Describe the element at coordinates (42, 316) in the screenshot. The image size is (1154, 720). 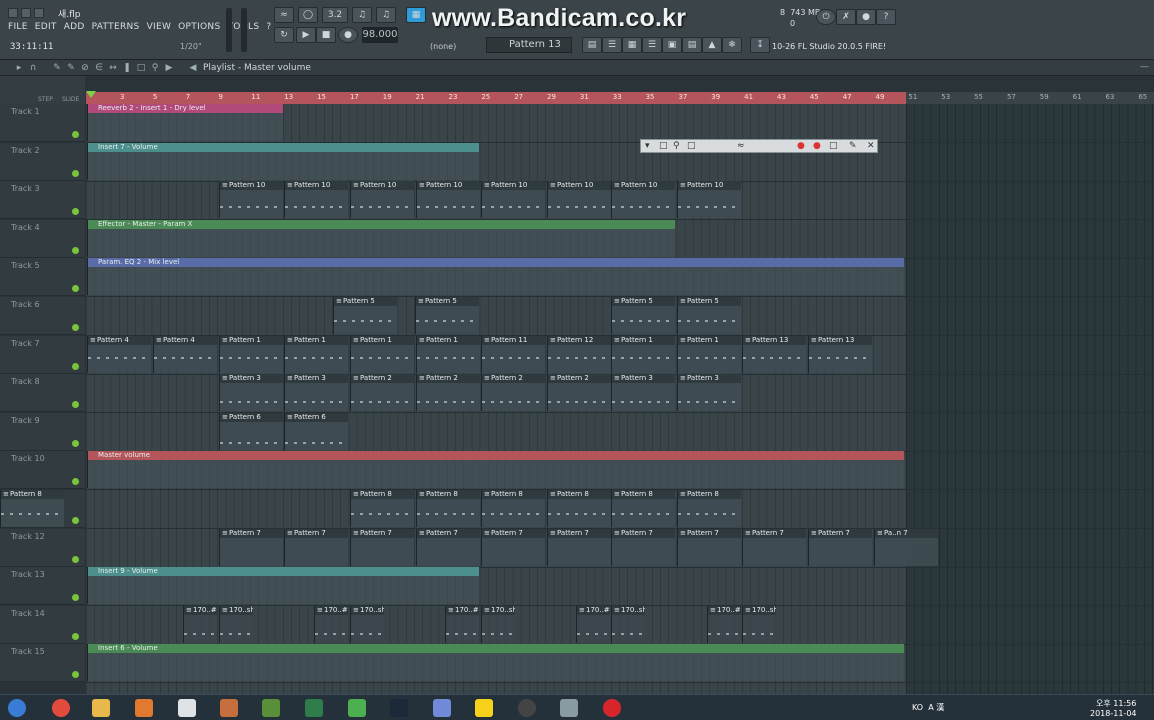
I see `track-header: Track 6` at that location.